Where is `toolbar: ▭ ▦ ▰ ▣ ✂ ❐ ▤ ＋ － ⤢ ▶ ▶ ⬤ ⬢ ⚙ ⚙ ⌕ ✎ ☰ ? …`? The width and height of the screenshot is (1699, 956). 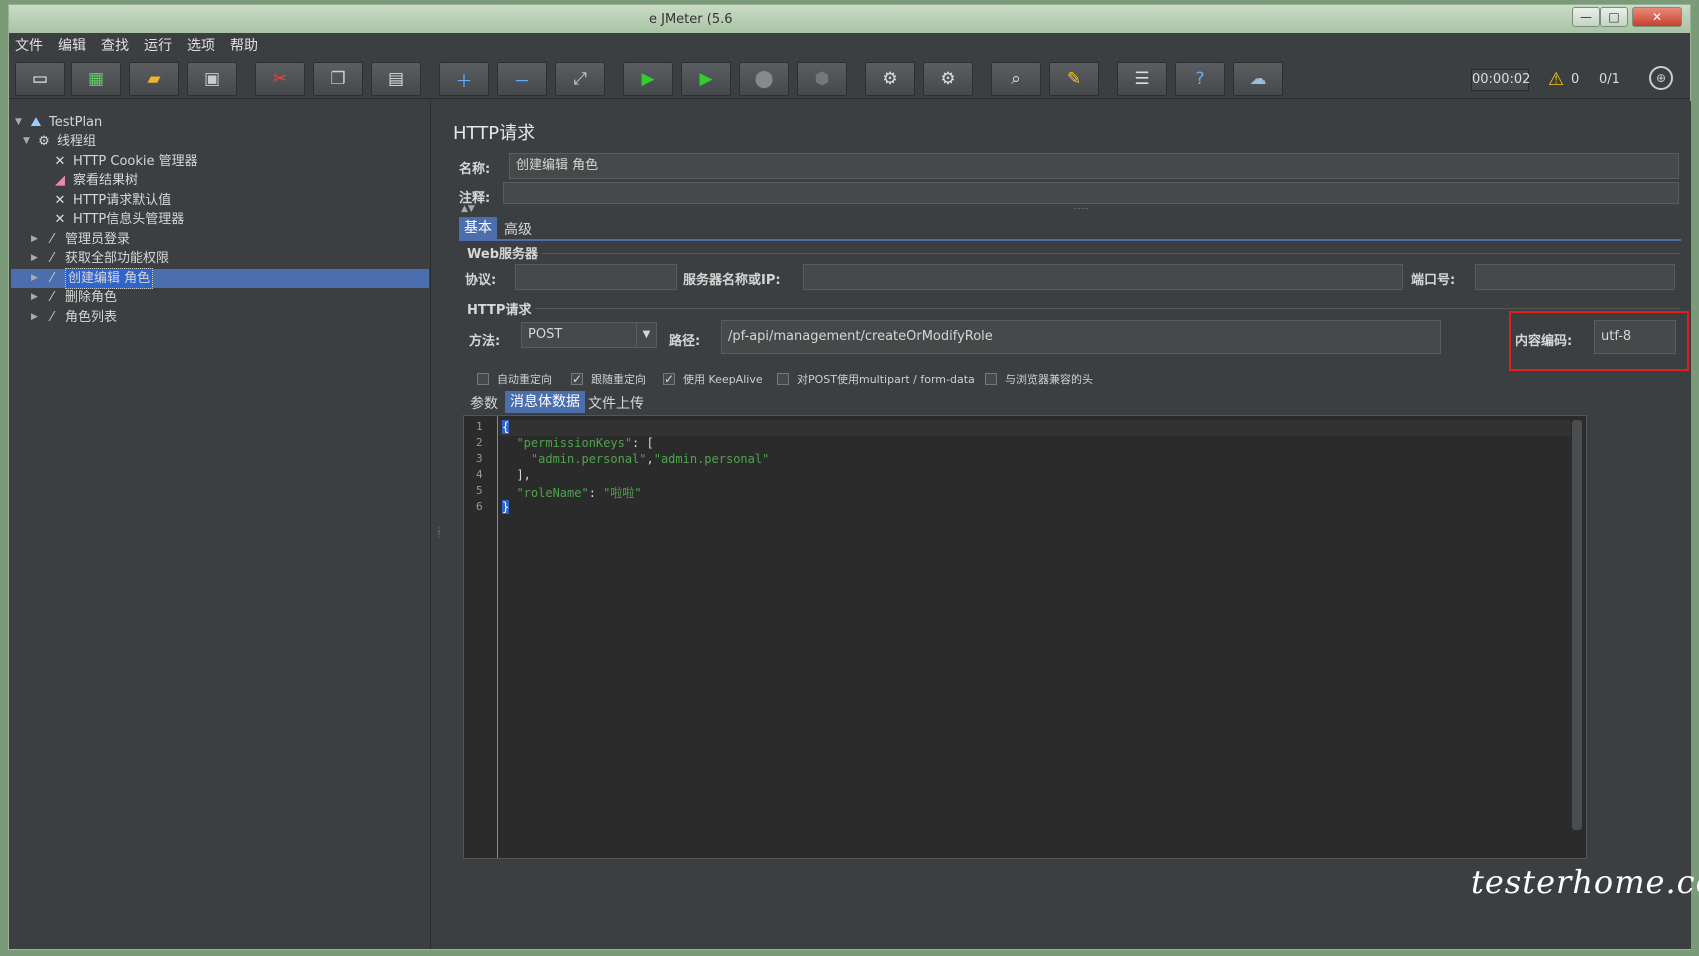
toolbar: ▭ ▦ ▰ ▣ ✂ ❐ ▤ ＋ － ⤢ ▶ ▶ ⬤ ⬢ ⚙ ⚙ ⌕ ✎ ☰ ? … is located at coordinates (849, 78).